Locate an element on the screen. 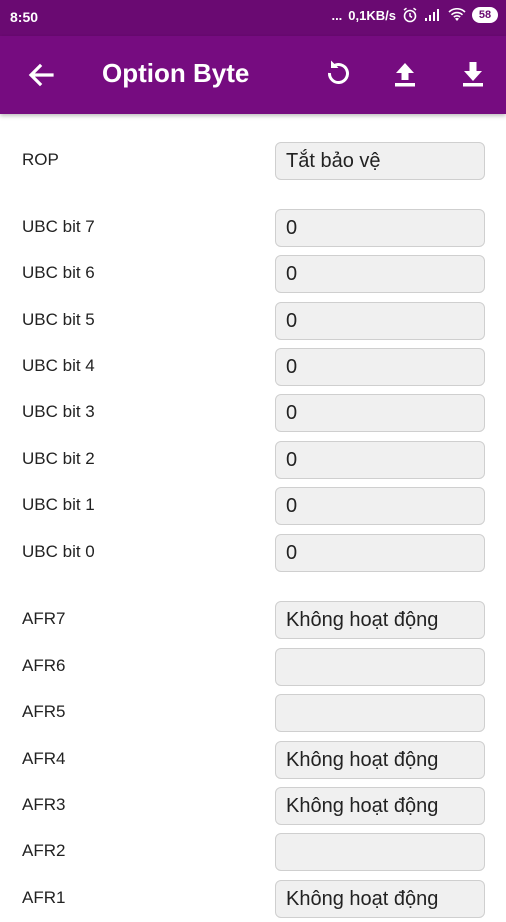  option-label: AFR1 is located at coordinates (44, 897).